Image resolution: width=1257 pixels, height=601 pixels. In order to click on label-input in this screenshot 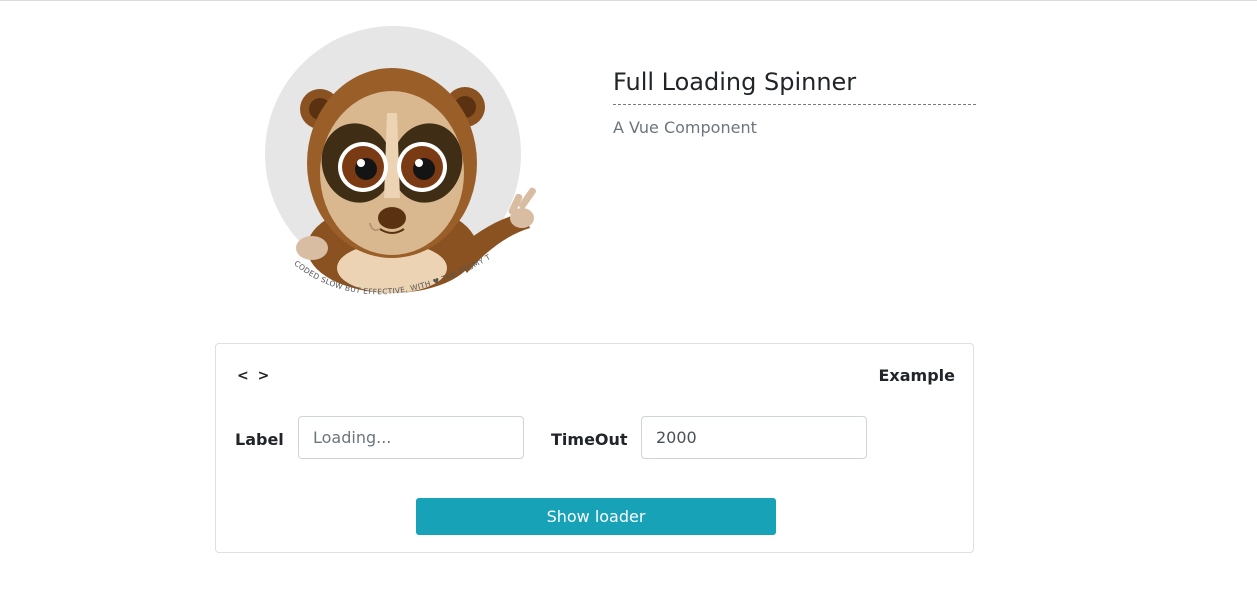, I will do `click(411, 437)`.